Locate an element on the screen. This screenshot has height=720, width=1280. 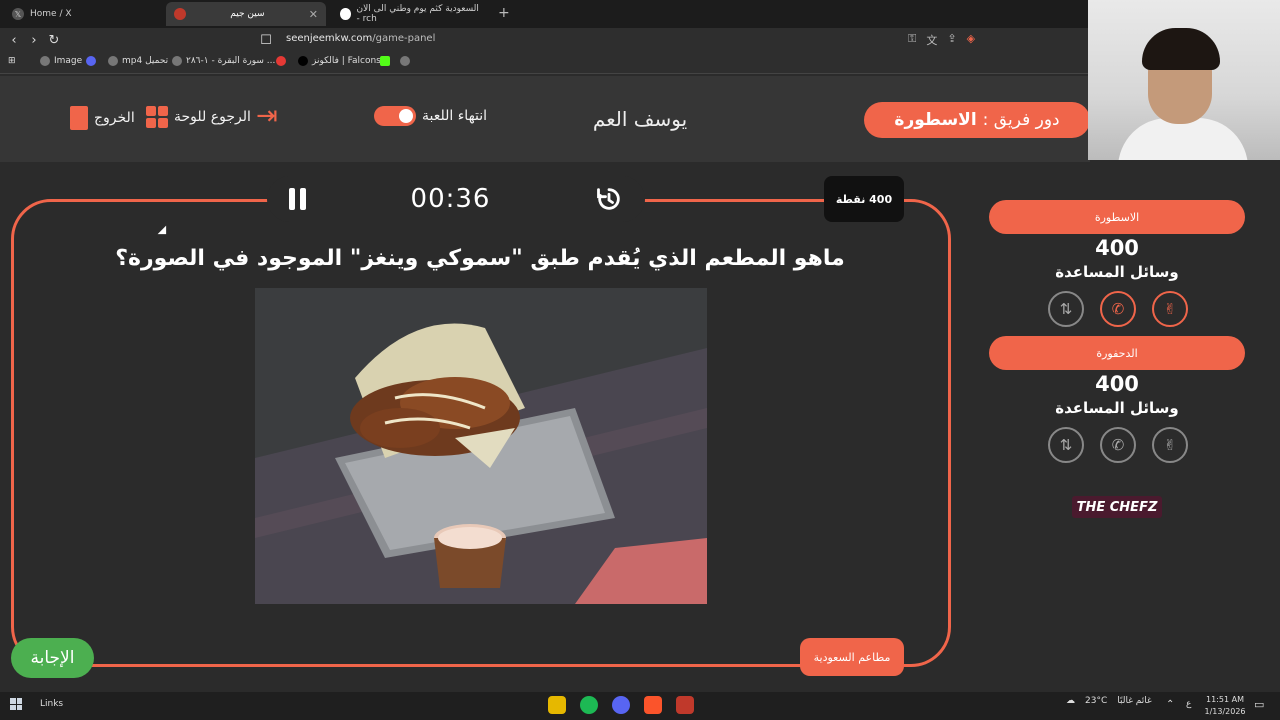
reset-timer-icon is located at coordinates (609, 199).